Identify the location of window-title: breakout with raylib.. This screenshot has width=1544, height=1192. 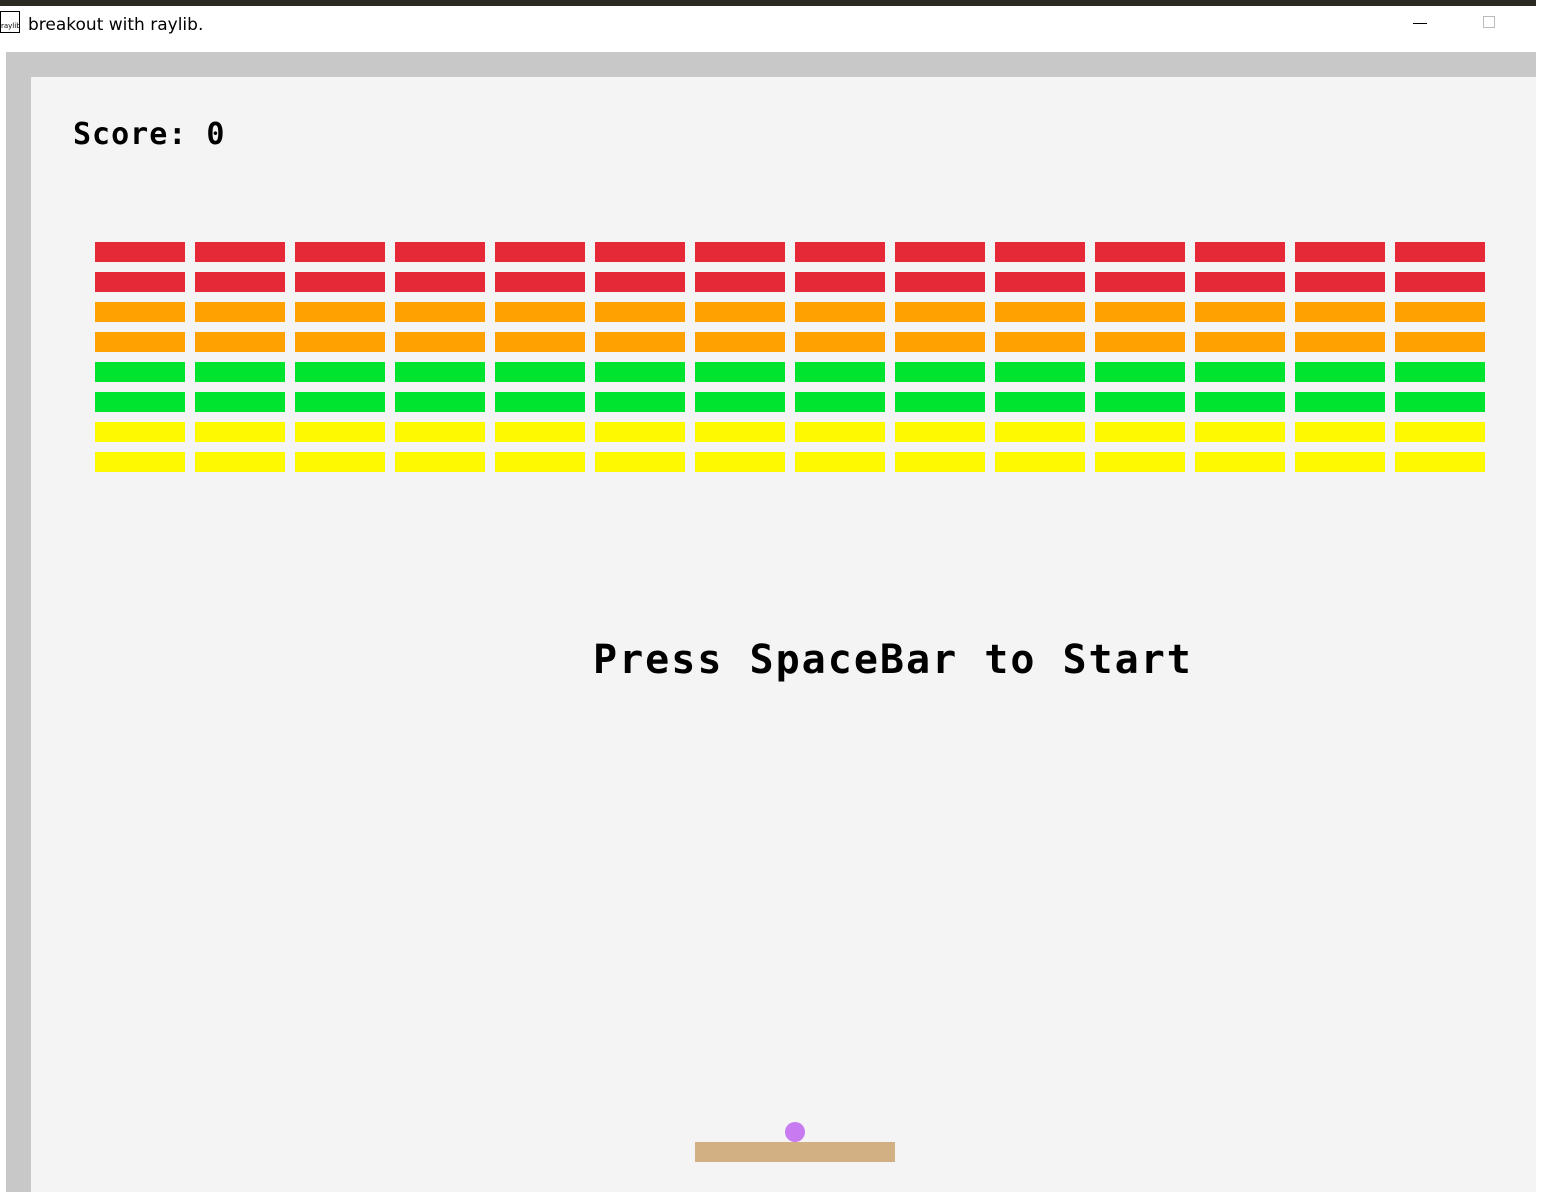
(116, 25).